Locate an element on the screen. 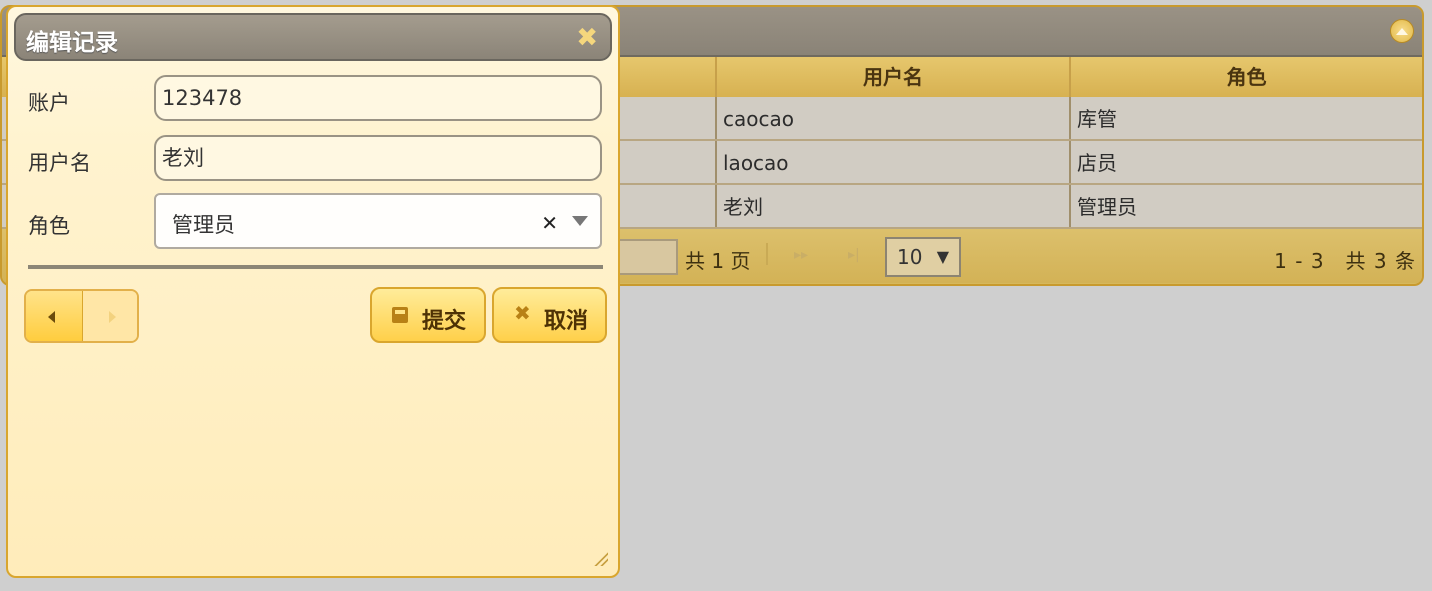  cancel-icon: ✖ is located at coordinates (522, 313).